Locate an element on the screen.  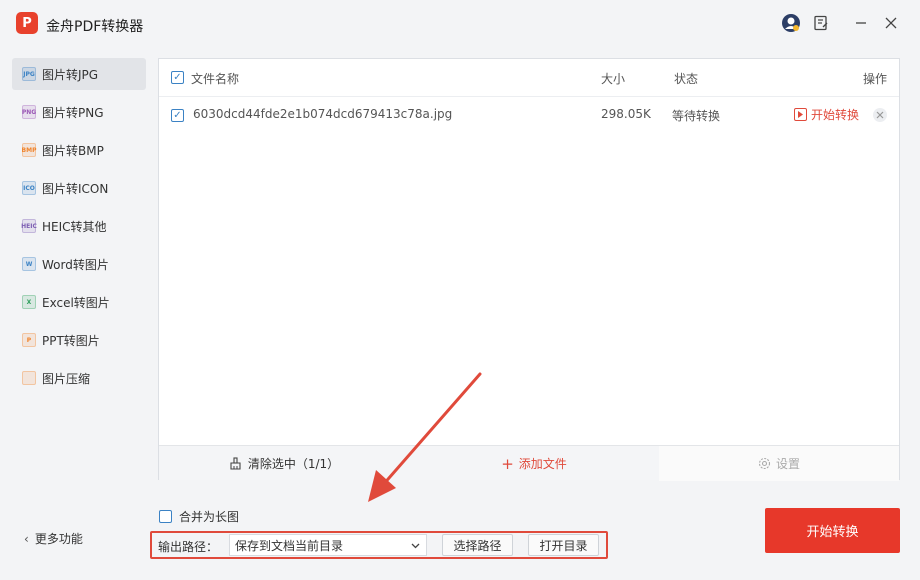
output-path-select: 保存到文档当前目录 is located at coordinates (328, 545).